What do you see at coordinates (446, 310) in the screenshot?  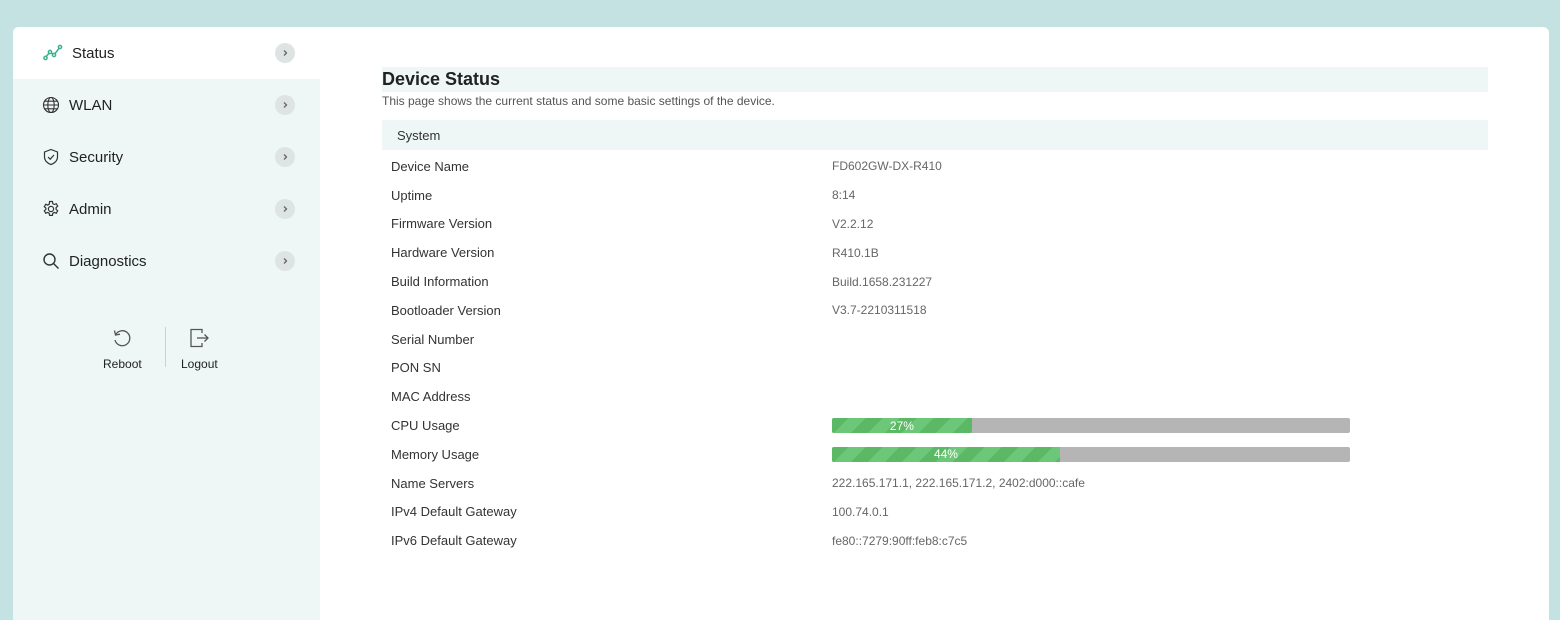 I see `row-label: Bootloader Version` at bounding box center [446, 310].